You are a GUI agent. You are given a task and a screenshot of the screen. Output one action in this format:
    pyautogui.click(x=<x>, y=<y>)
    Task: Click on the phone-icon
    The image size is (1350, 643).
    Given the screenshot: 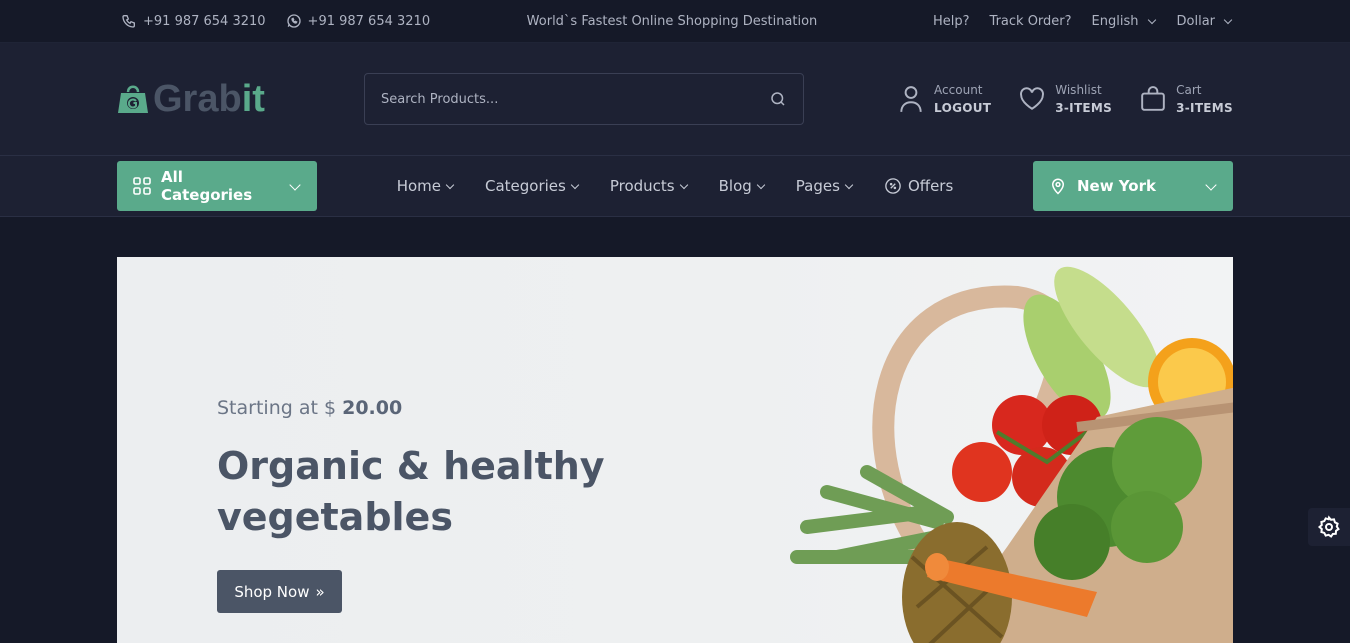 What is the action you would take?
    pyautogui.click(x=128, y=21)
    